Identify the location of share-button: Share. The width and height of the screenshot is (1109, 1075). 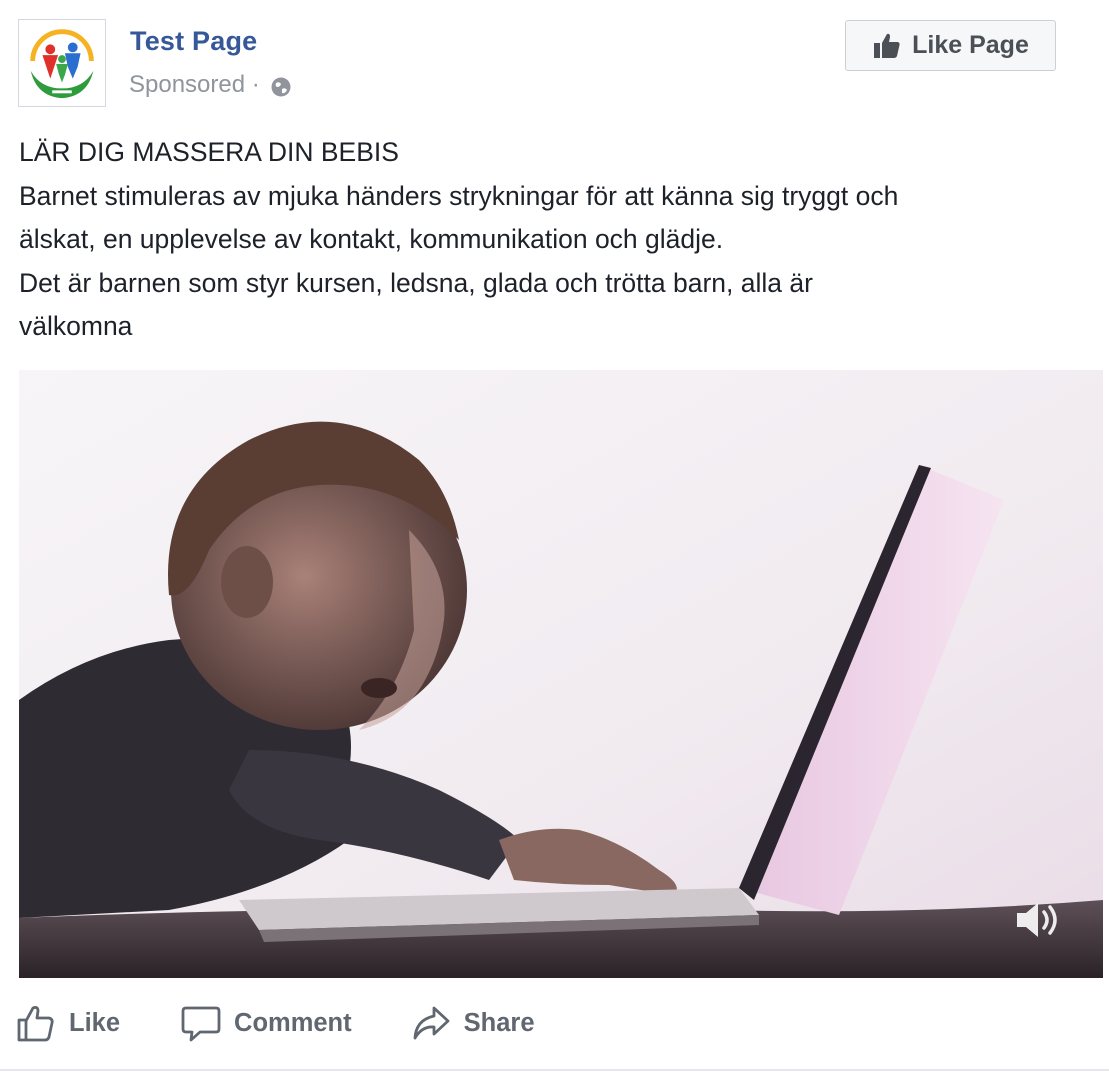
(472, 1023).